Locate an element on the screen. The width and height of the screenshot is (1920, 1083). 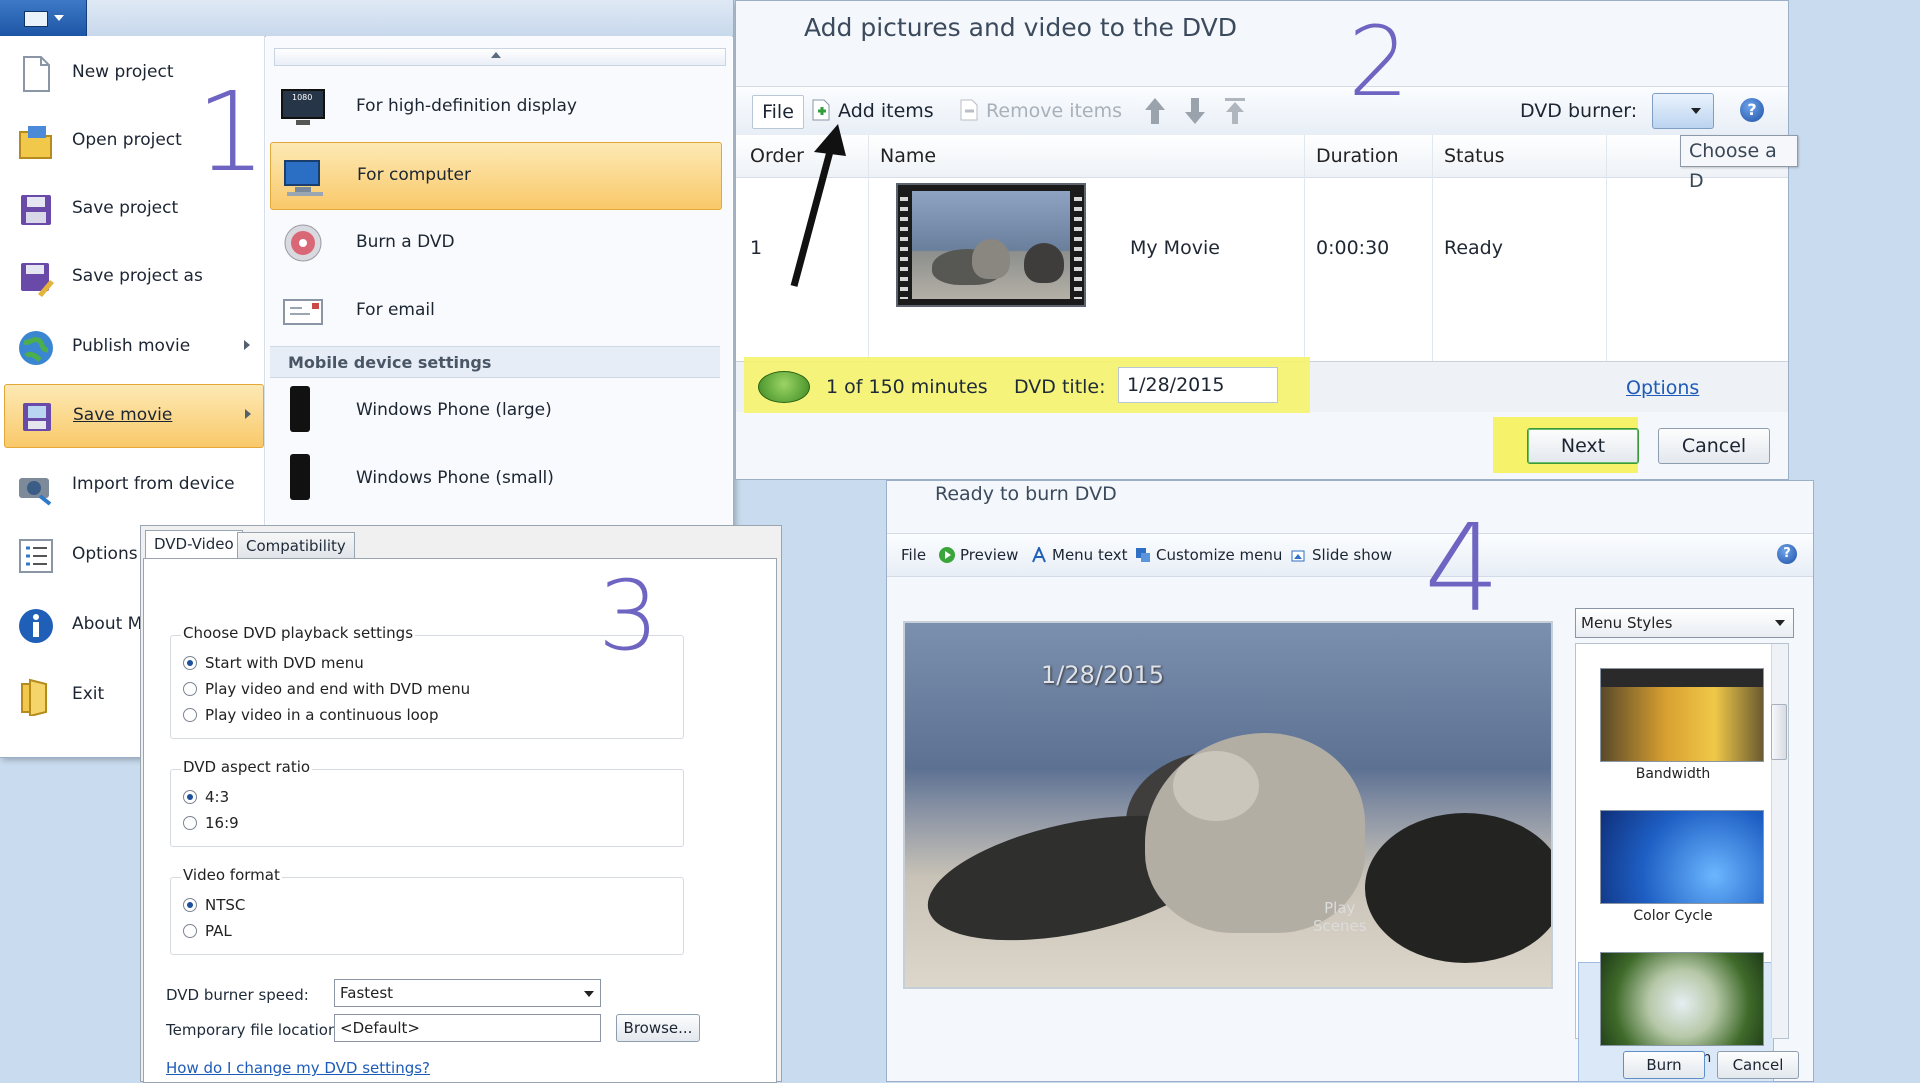
menu-item-save-movie: Save movie is located at coordinates (134, 416).